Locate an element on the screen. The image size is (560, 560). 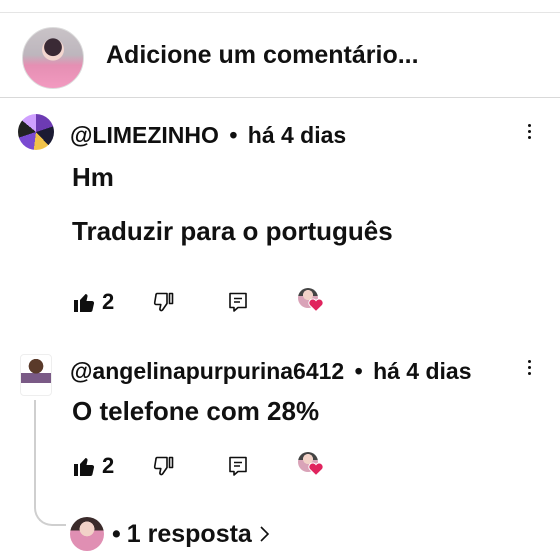
translate-link: Traduzir para o português is located at coordinates (232, 231).